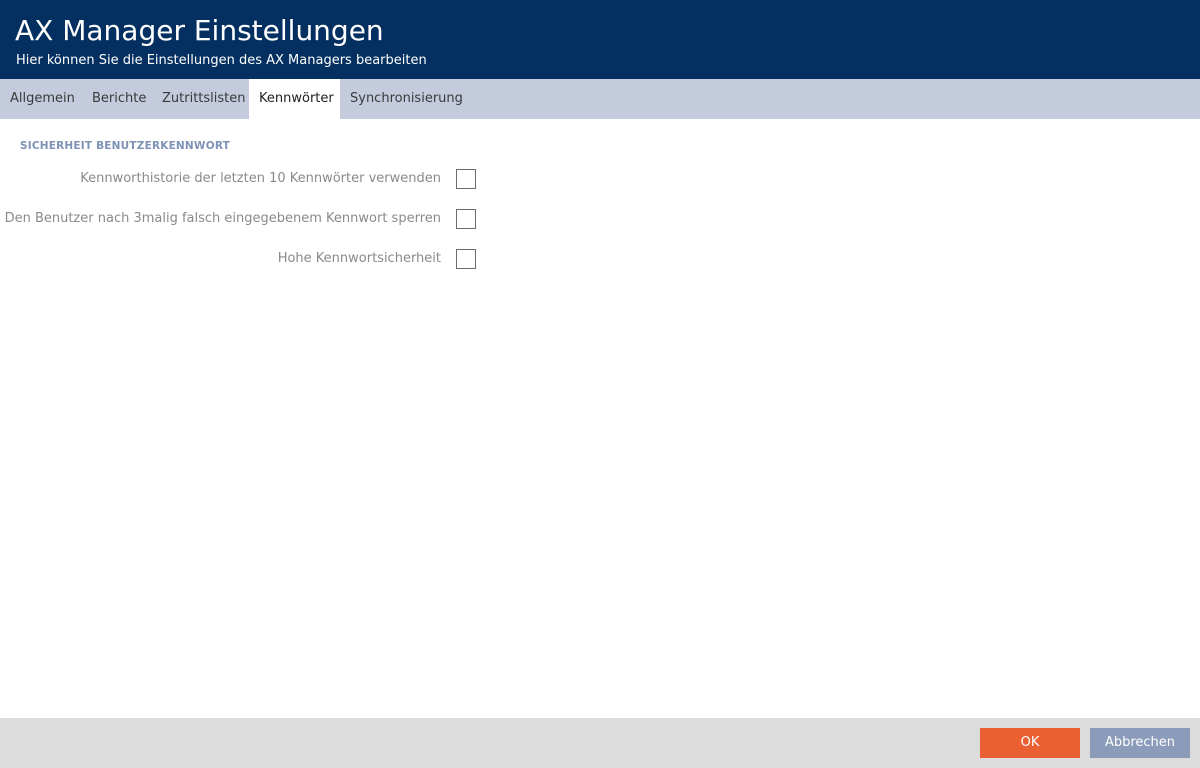  What do you see at coordinates (125, 146) in the screenshot?
I see `section-title: SICHERHEIT BENUTZERKENNWORT` at bounding box center [125, 146].